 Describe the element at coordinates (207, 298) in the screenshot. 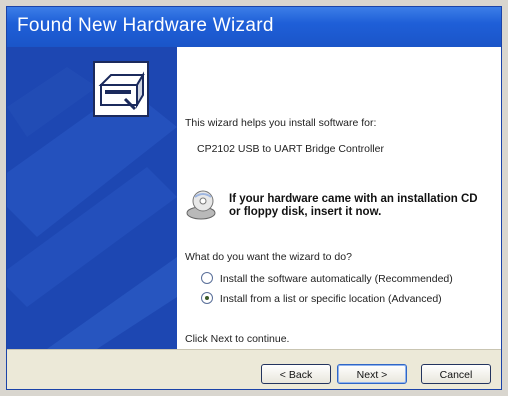

I see `radio-install-from-list` at that location.